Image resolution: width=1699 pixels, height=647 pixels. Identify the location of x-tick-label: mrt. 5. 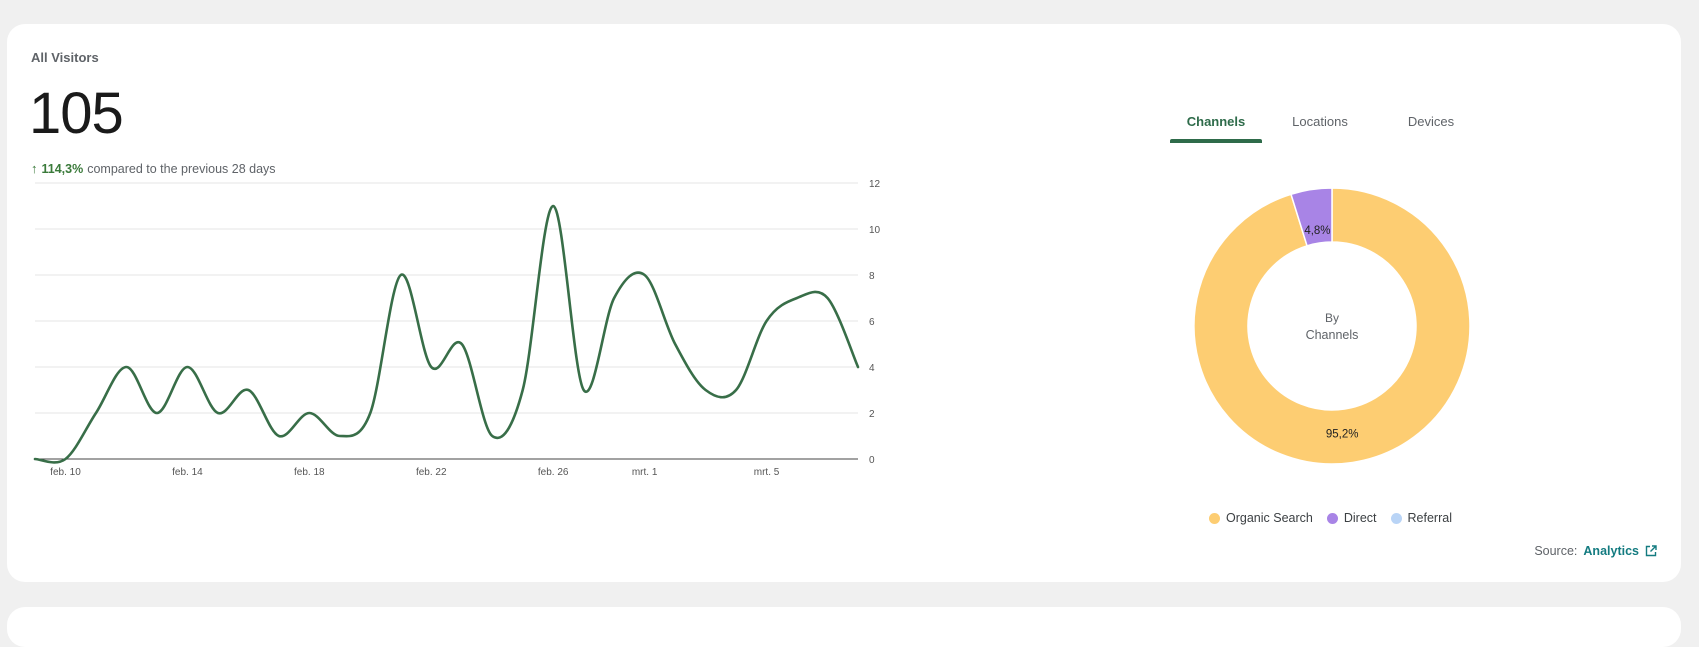
(767, 472).